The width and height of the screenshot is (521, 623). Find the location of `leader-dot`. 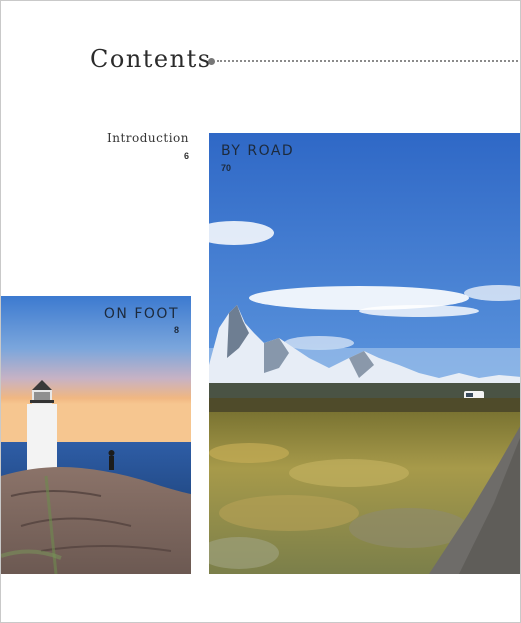

leader-dot is located at coordinates (211, 61).